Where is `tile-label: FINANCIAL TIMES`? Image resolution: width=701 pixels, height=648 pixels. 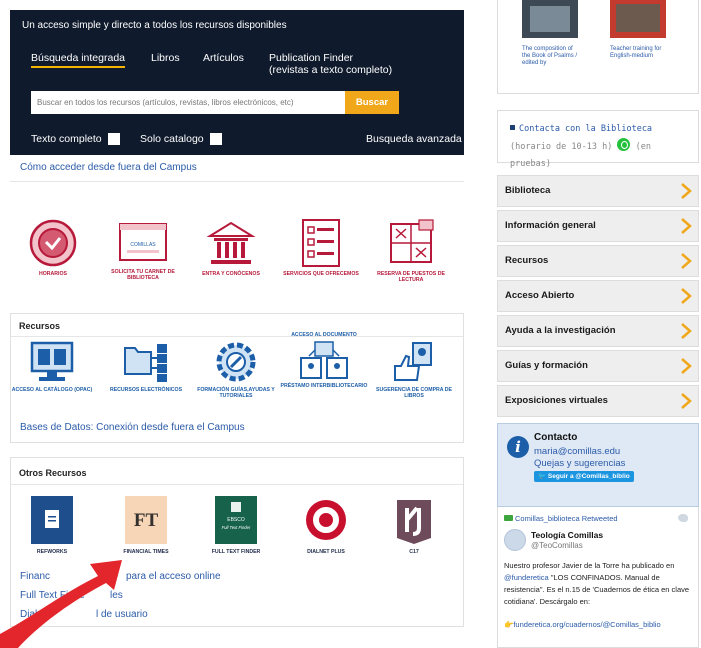 tile-label: FINANCIAL TIMES is located at coordinates (146, 552).